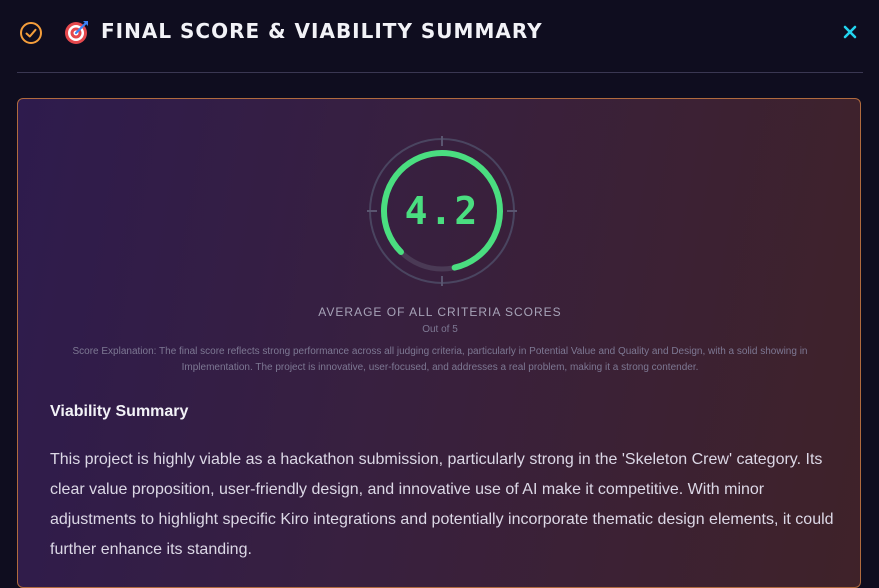 The height and width of the screenshot is (588, 879). I want to click on dialog-header: FINAL SCORE & VIABILITY SUMMARY, so click(439, 36).